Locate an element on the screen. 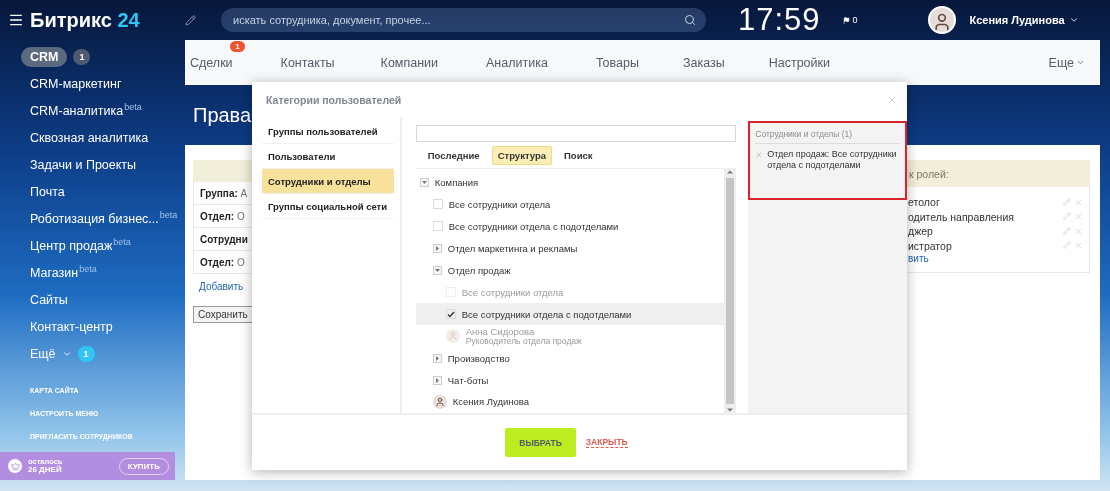 Image resolution: width=1110 pixels, height=491 pixels. select-button: ВЫБРАТЬ is located at coordinates (540, 443).